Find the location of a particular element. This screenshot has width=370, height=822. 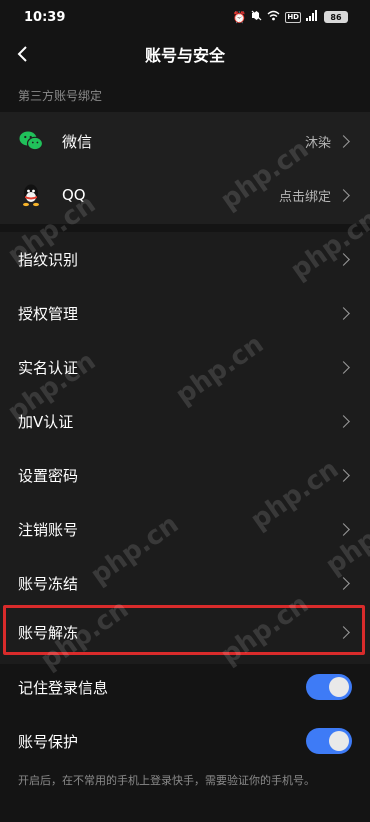

status-icons: ⏰ HD 86 is located at coordinates (290, 17).